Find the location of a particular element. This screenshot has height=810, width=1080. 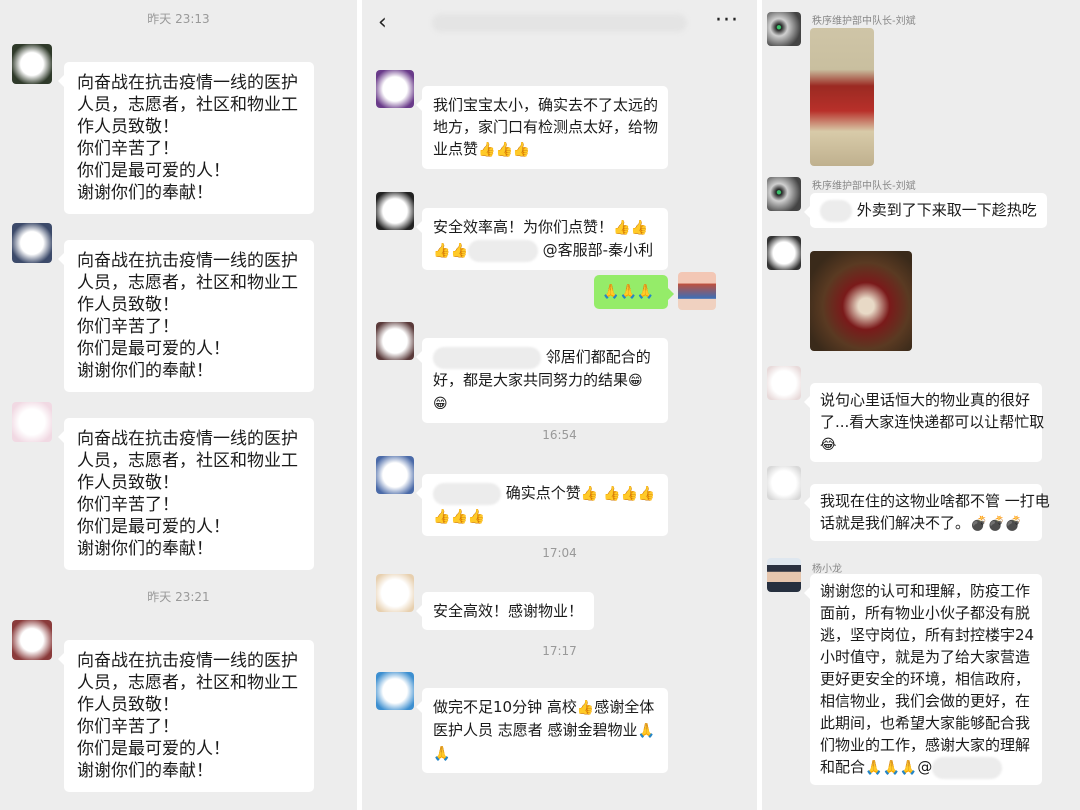

message-line: 你们是最可爱的人！ is located at coordinates (153, 171).